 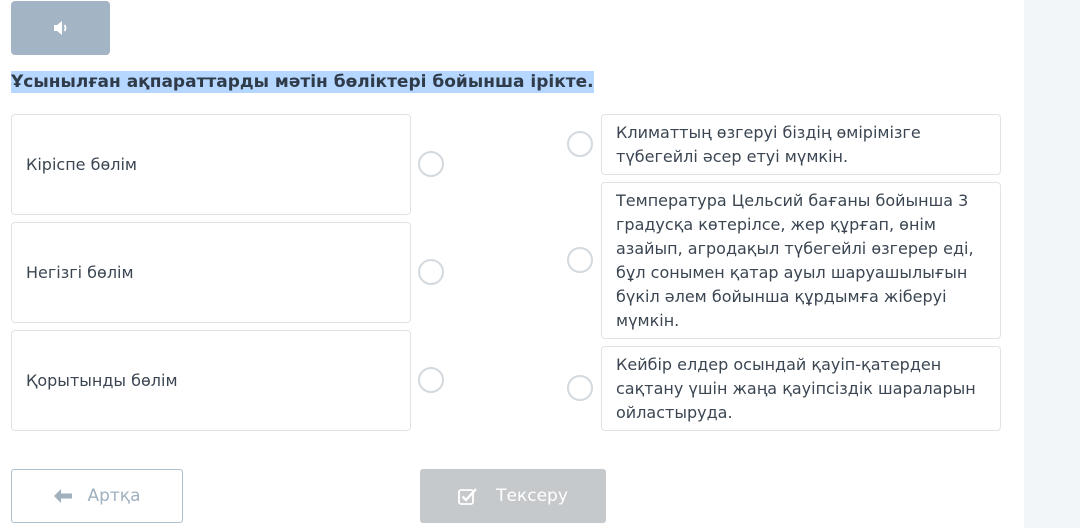 What do you see at coordinates (211, 272) in the screenshot?
I see `left-item-main: Негізгі бөлім` at bounding box center [211, 272].